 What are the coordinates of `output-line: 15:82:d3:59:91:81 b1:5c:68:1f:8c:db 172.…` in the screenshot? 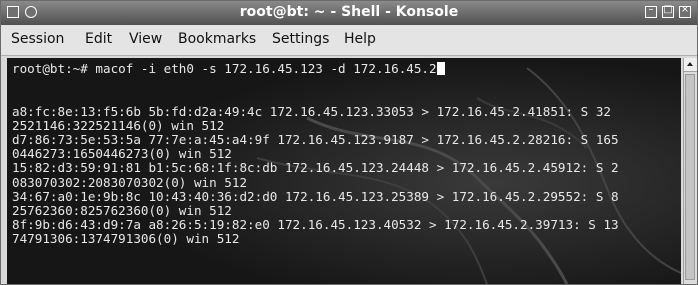 It's located at (315, 168).